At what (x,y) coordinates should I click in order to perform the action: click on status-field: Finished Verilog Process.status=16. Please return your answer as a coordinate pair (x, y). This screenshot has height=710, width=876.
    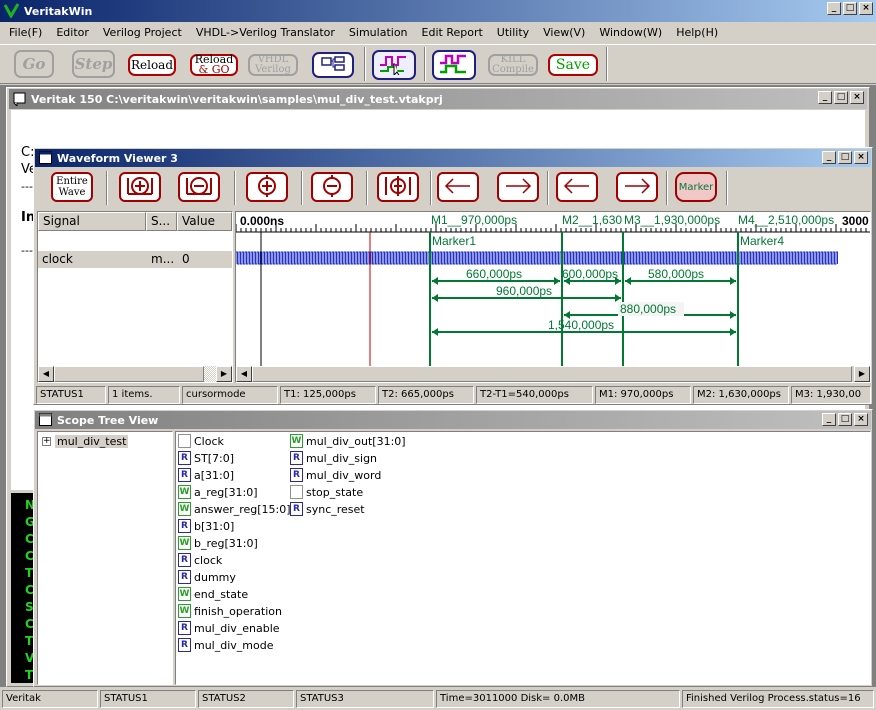
    Looking at the image, I should click on (778, 699).